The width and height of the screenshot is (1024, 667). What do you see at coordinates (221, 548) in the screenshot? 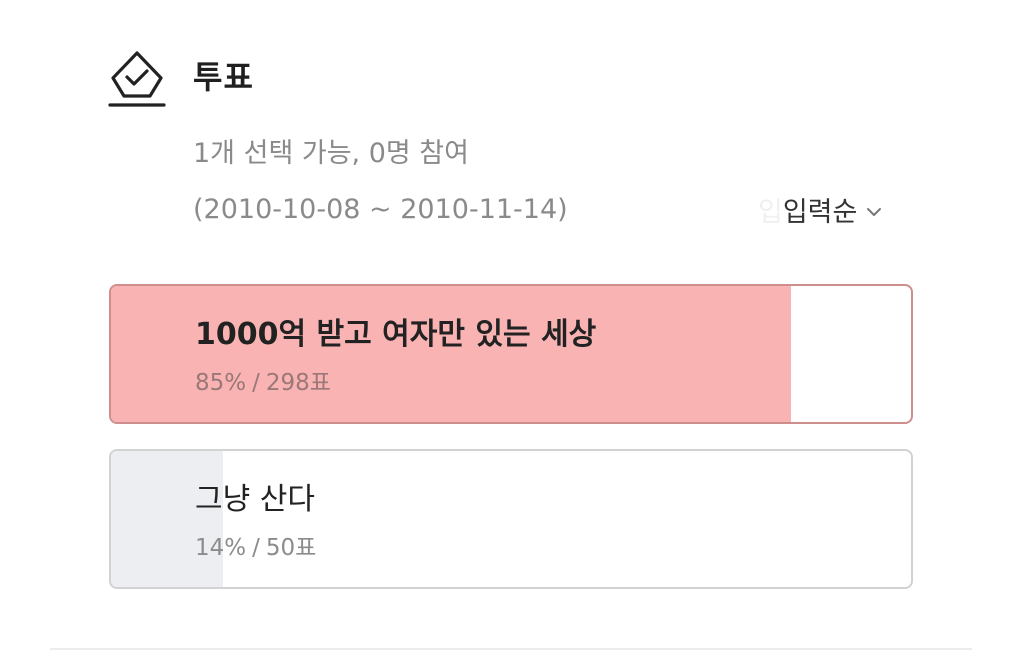
I see `vote-option-percent: 14%` at bounding box center [221, 548].